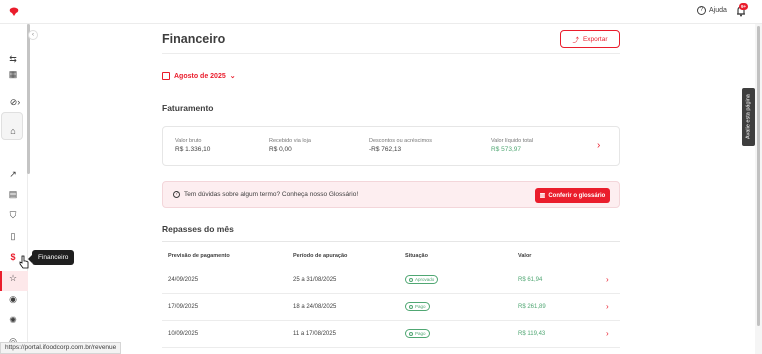  What do you see at coordinates (13, 174) in the screenshot?
I see `chart-icon: ↗` at bounding box center [13, 174].